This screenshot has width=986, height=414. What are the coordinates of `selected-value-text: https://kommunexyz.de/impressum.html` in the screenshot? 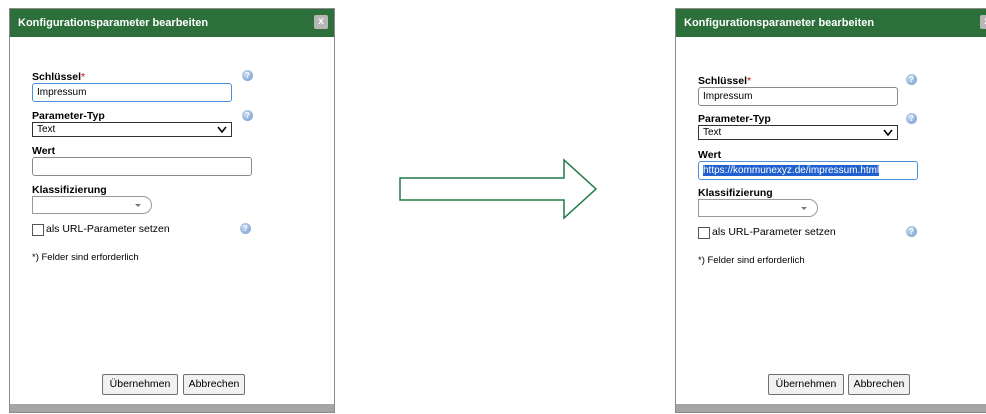 It's located at (791, 170).